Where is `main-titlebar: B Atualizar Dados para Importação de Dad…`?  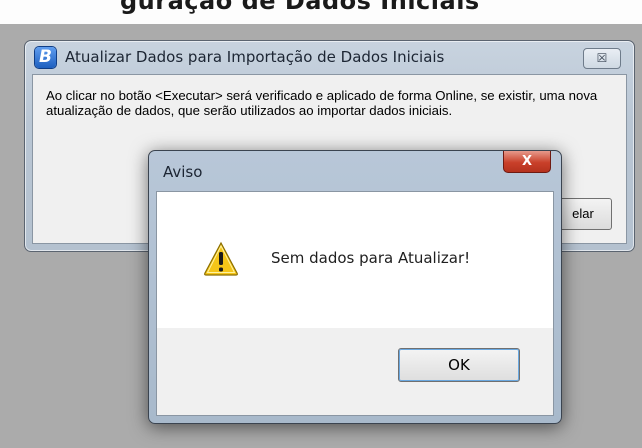 main-titlebar: B Atualizar Dados para Importação de Dad… is located at coordinates (329, 57).